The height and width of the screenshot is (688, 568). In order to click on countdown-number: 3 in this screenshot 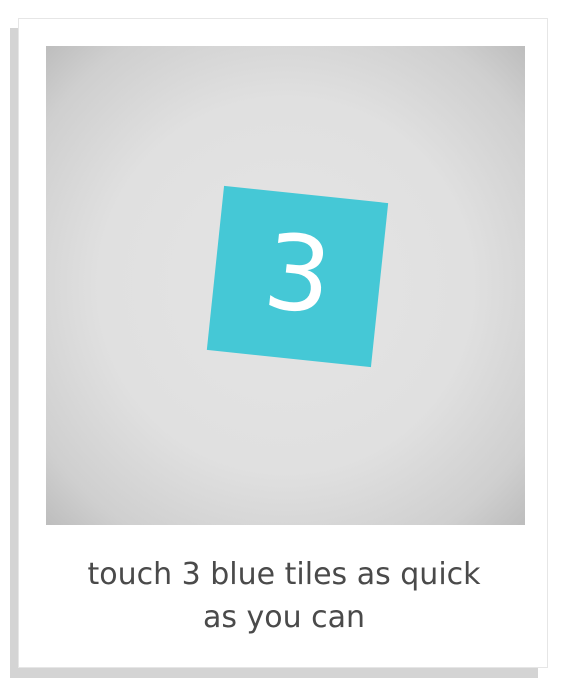, I will do `click(298, 273)`.